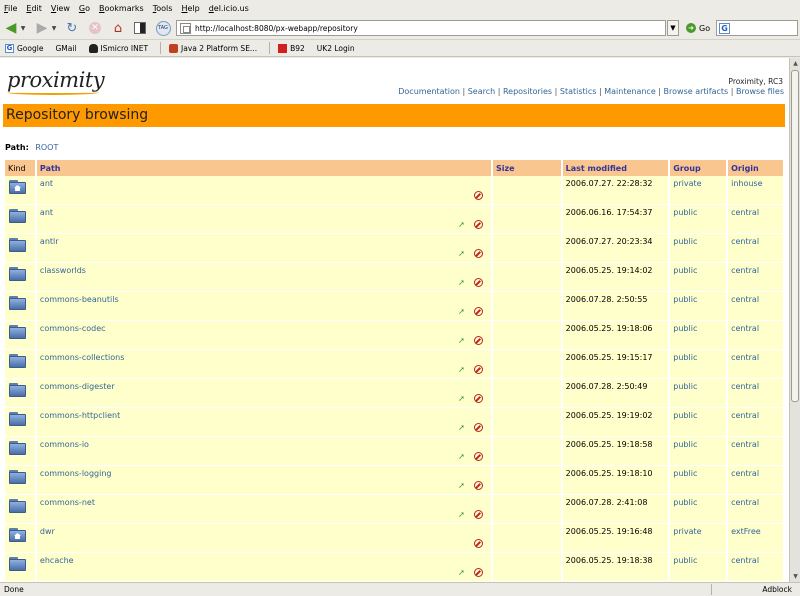 Image resolution: width=800 pixels, height=596 pixels. Describe the element at coordinates (578, 91) in the screenshot. I see `nav-link-statistics: Statistics` at that location.